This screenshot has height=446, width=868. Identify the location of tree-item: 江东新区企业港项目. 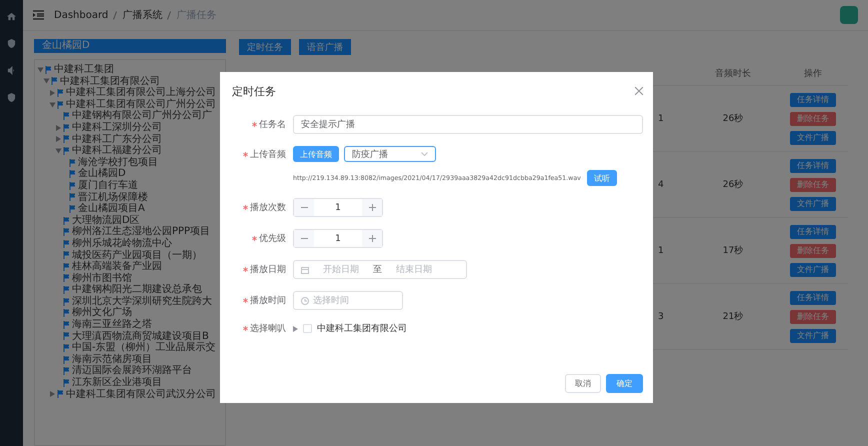
(117, 383).